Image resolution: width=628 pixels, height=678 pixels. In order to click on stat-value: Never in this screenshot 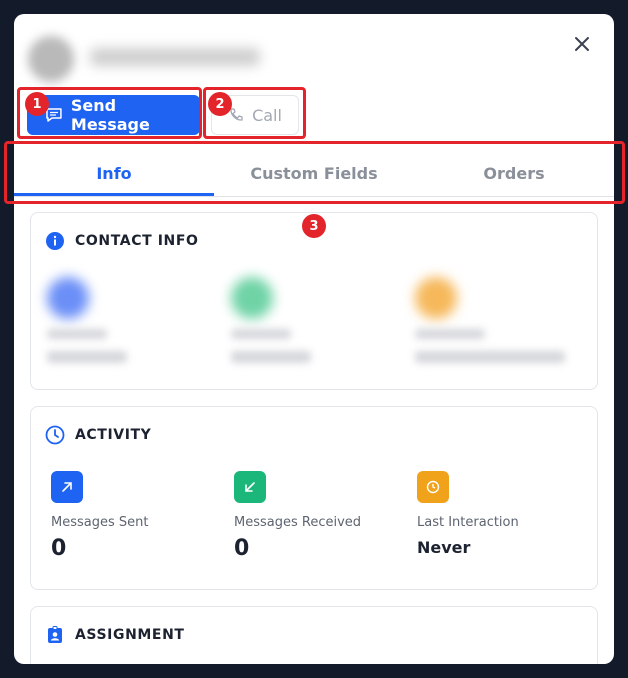, I will do `click(444, 547)`.